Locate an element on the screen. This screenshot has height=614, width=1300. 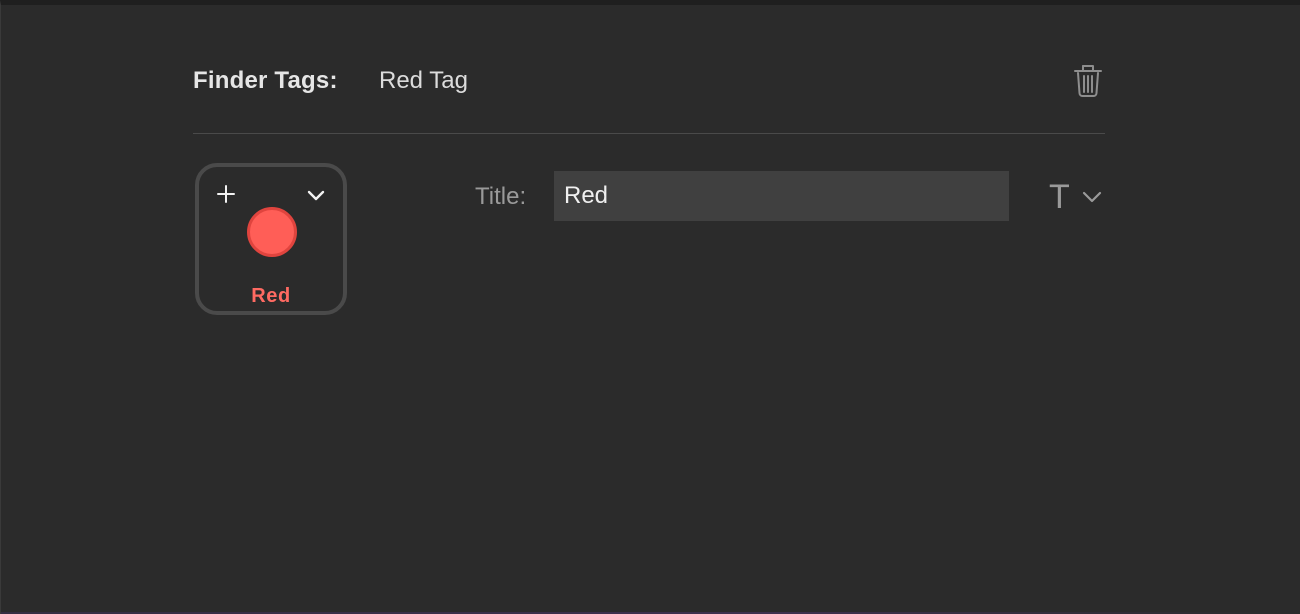
red-color-dot is located at coordinates (272, 232).